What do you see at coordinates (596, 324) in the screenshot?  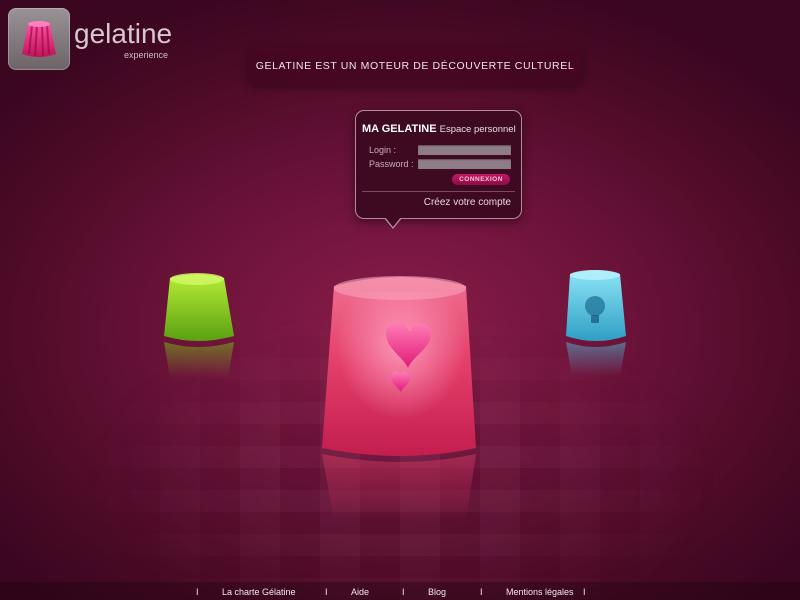 I see `lightbulb-jelly-icon` at bounding box center [596, 324].